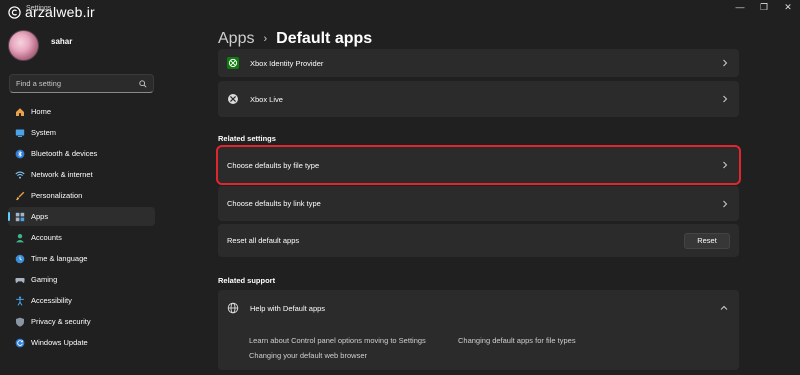 The height and width of the screenshot is (375, 800). I want to click on close-button: ✕, so click(788, 7).